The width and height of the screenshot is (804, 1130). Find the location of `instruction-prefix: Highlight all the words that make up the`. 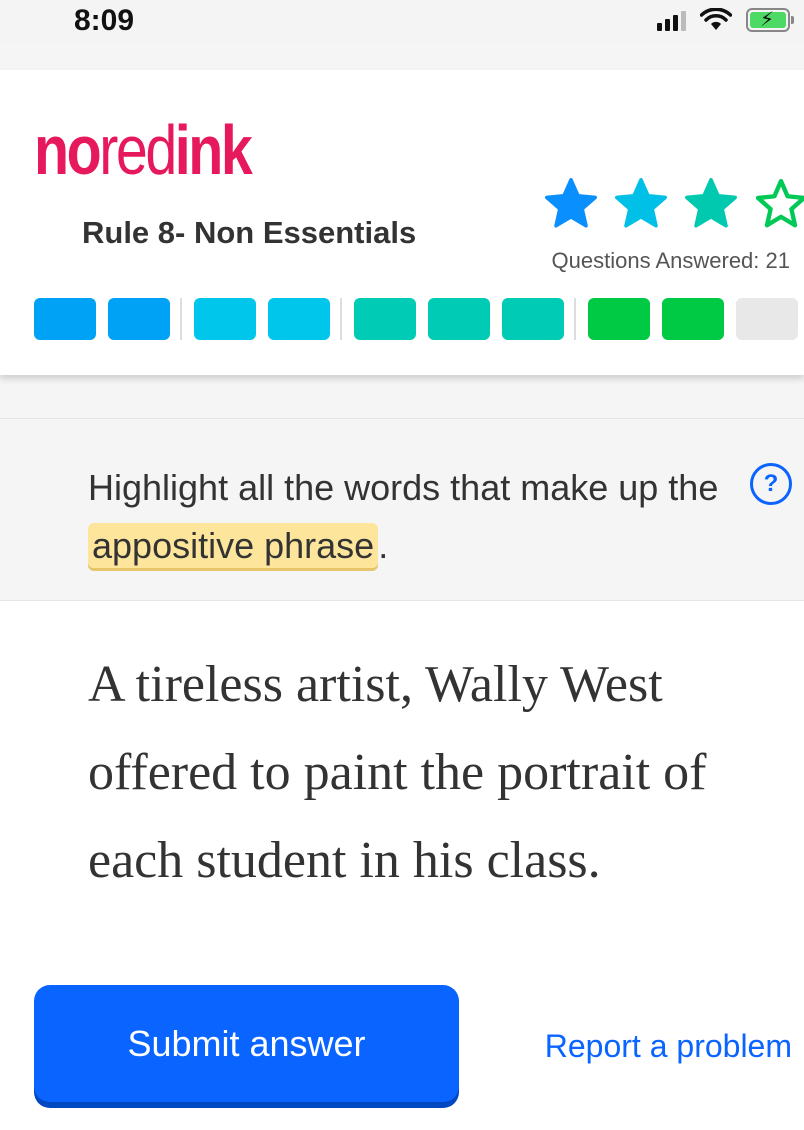

instruction-prefix: Highlight all the words that make up the is located at coordinates (403, 487).